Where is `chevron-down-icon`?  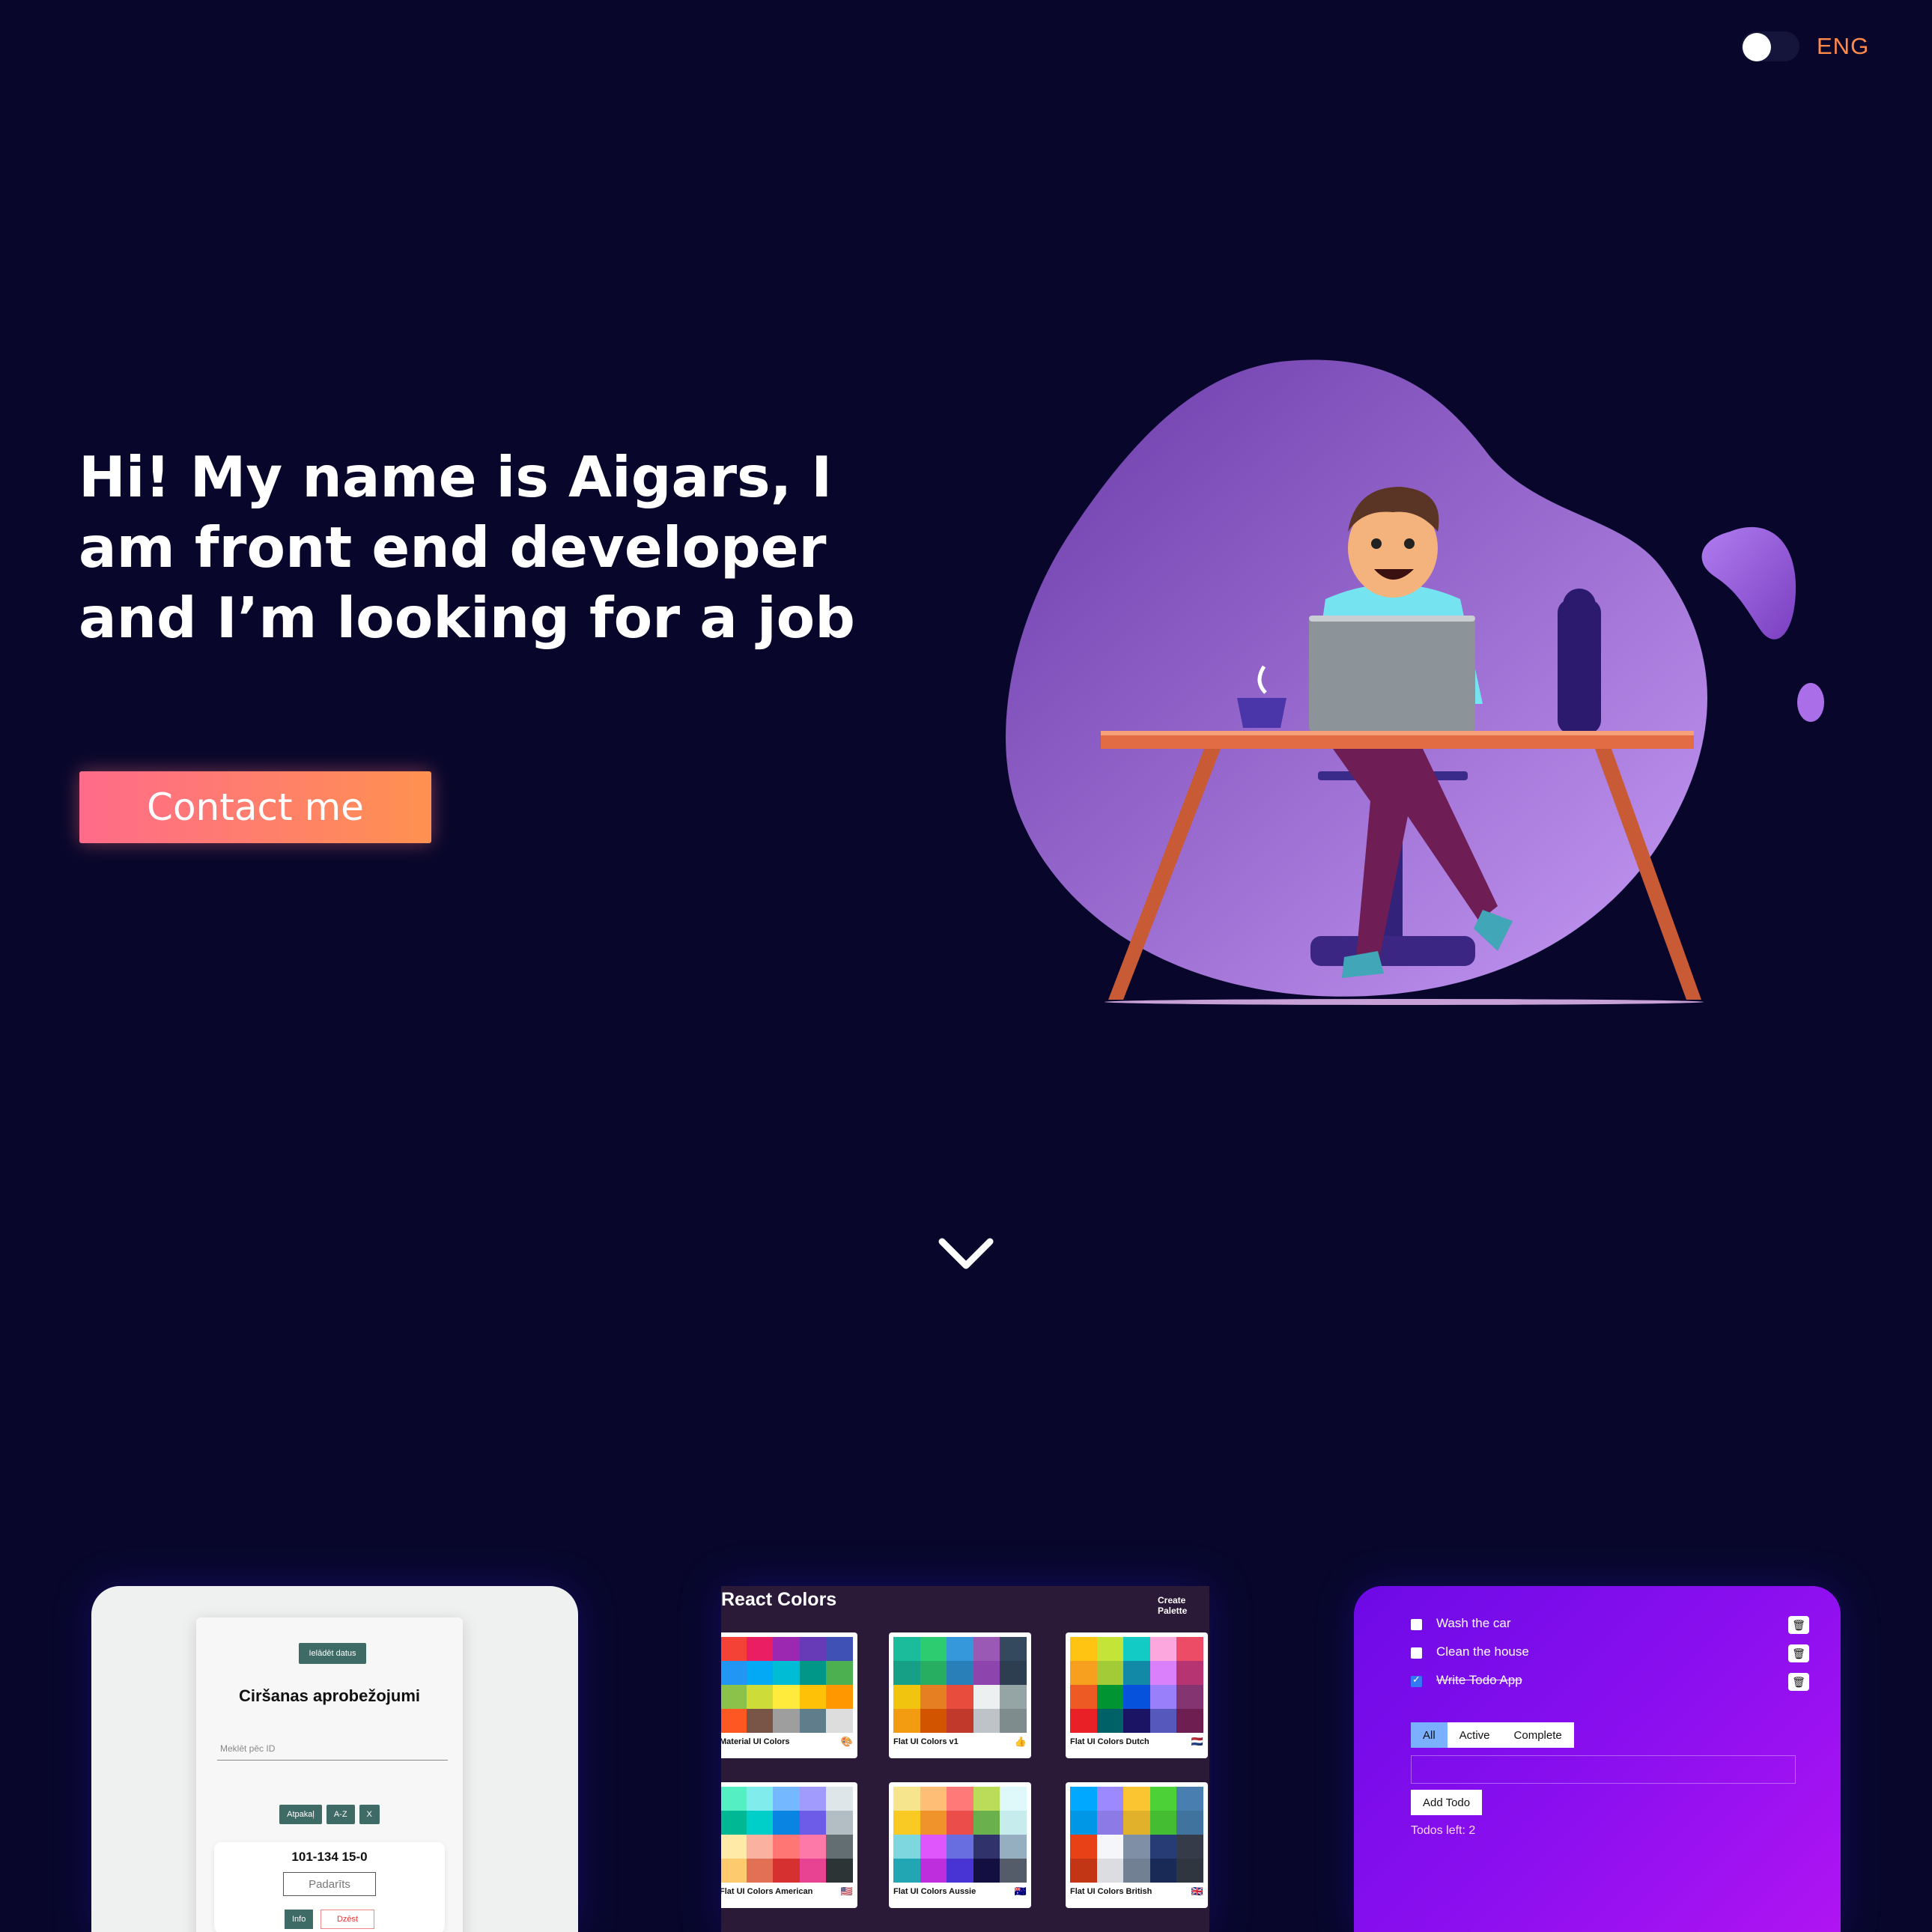 chevron-down-icon is located at coordinates (966, 1254).